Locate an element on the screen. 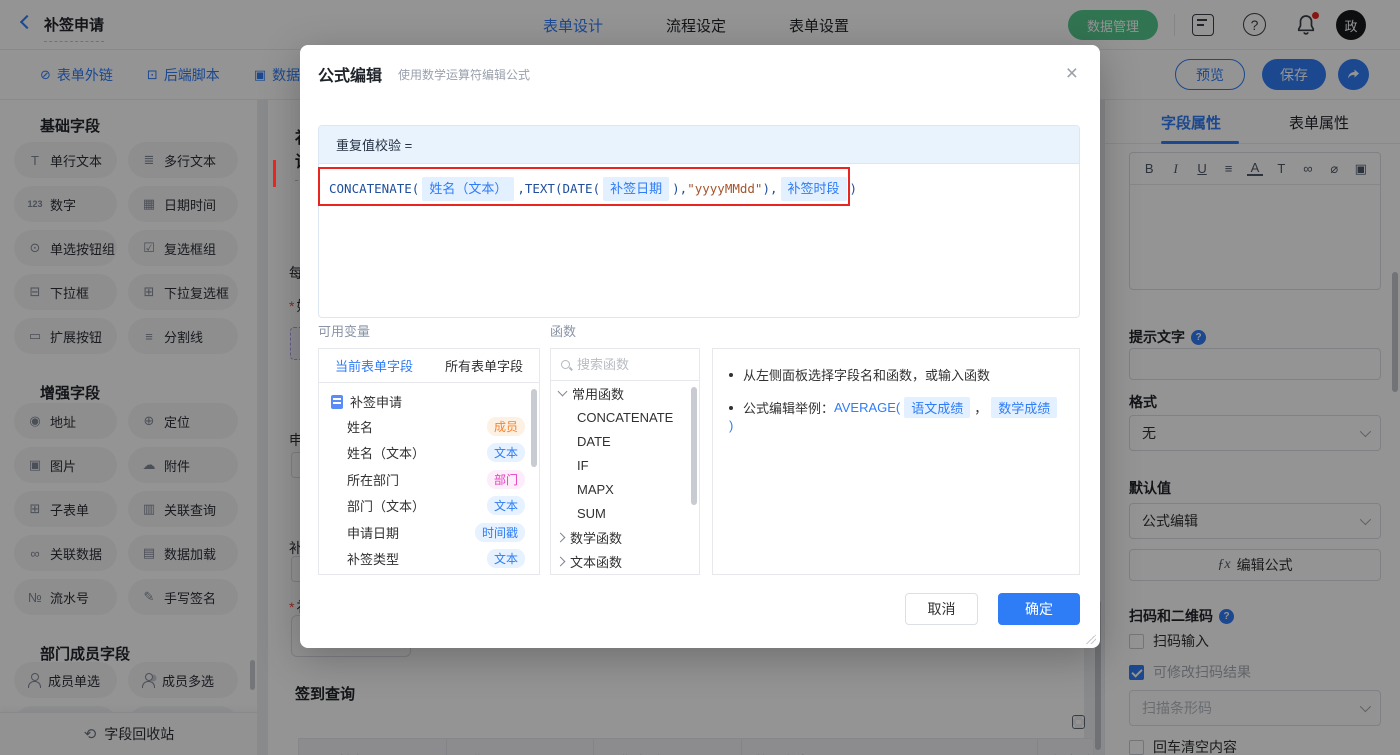 Image resolution: width=1400 pixels, height=755 pixels. vars-tab-所有表单字段: 所有表单字段 is located at coordinates (484, 365).